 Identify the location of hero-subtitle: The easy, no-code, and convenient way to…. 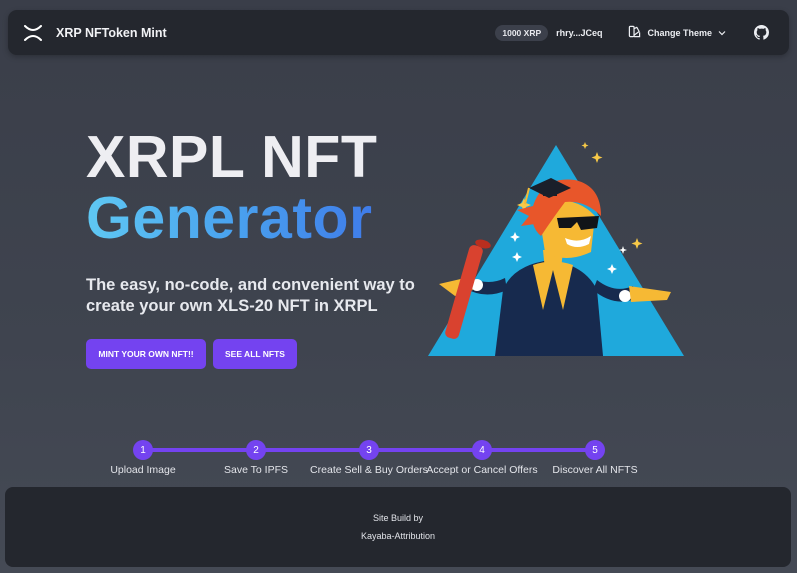
(250, 295).